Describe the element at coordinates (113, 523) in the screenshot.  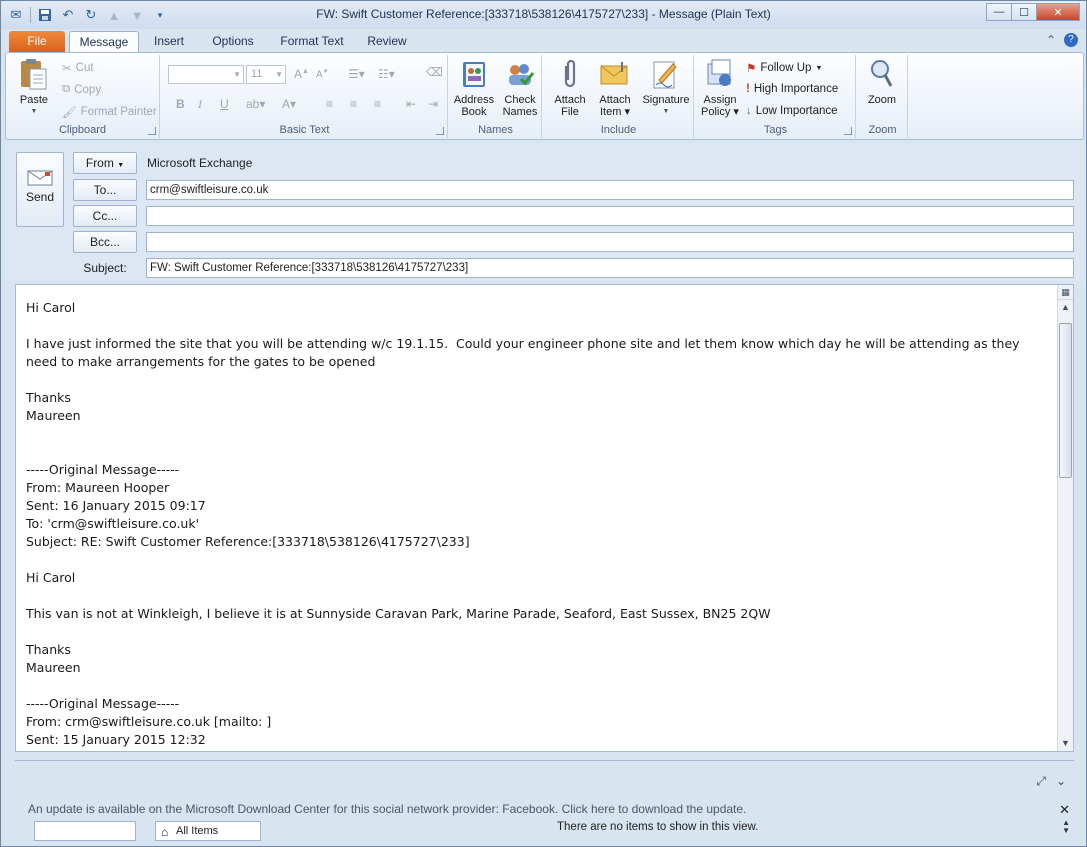
I see `body-line: To: 'crm@swiftleisure.co.uk'` at that location.